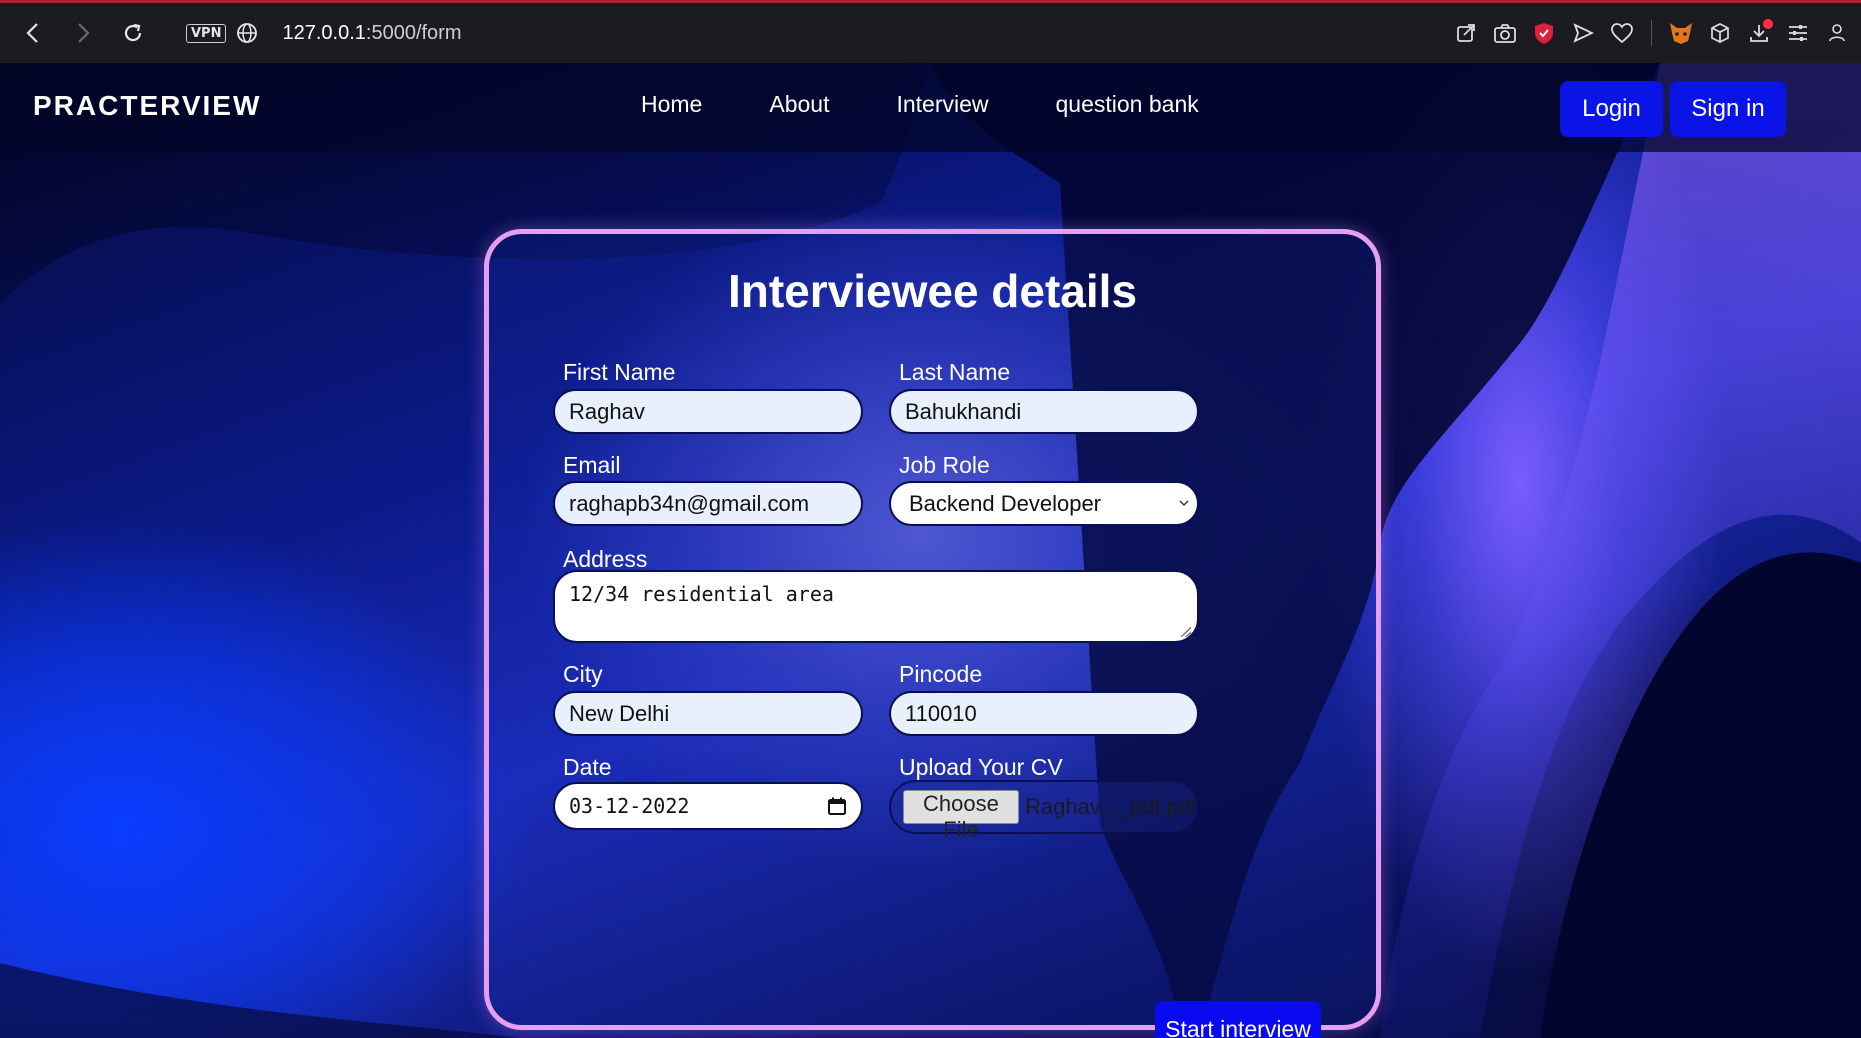 The width and height of the screenshot is (1861, 1038). I want to click on cv-file-name: Raghav..._pdf.pdf, so click(1110, 806).